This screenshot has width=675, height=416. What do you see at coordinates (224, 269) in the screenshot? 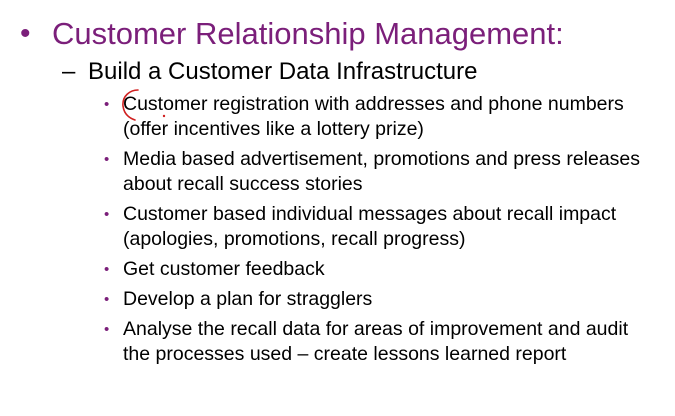
I see `list-item-text: Get customer feedback` at bounding box center [224, 269].